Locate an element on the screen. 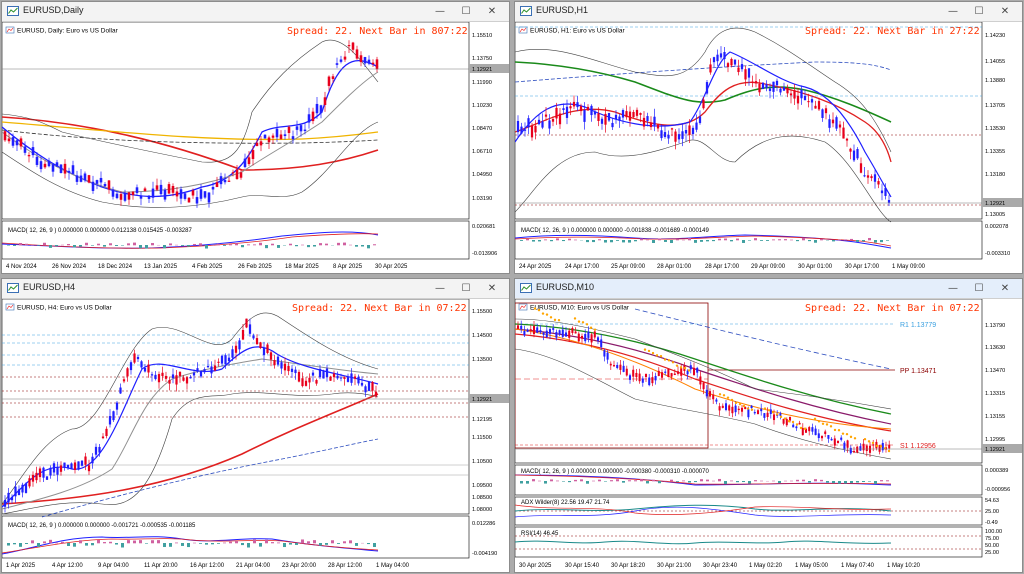  window-titlebar-h4: EURUSD,H4 — ☐ ✕ is located at coordinates (255, 289).